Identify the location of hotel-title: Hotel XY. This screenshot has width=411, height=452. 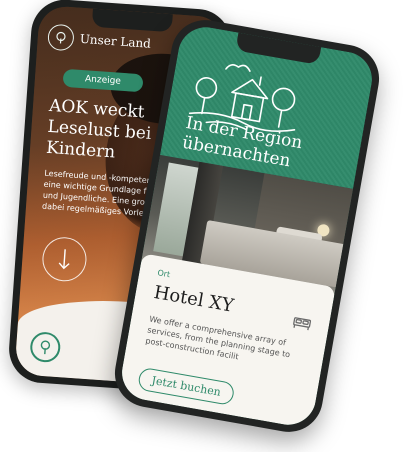
(193, 299).